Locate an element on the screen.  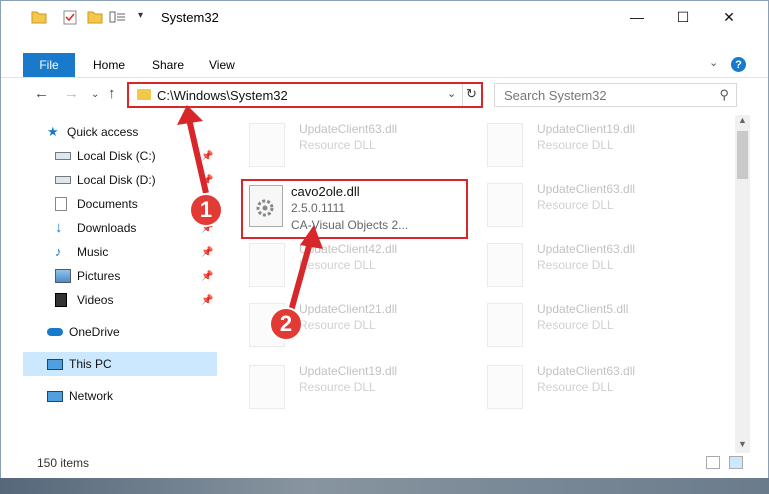
annotation-arrows is located at coordinates (250, 208).